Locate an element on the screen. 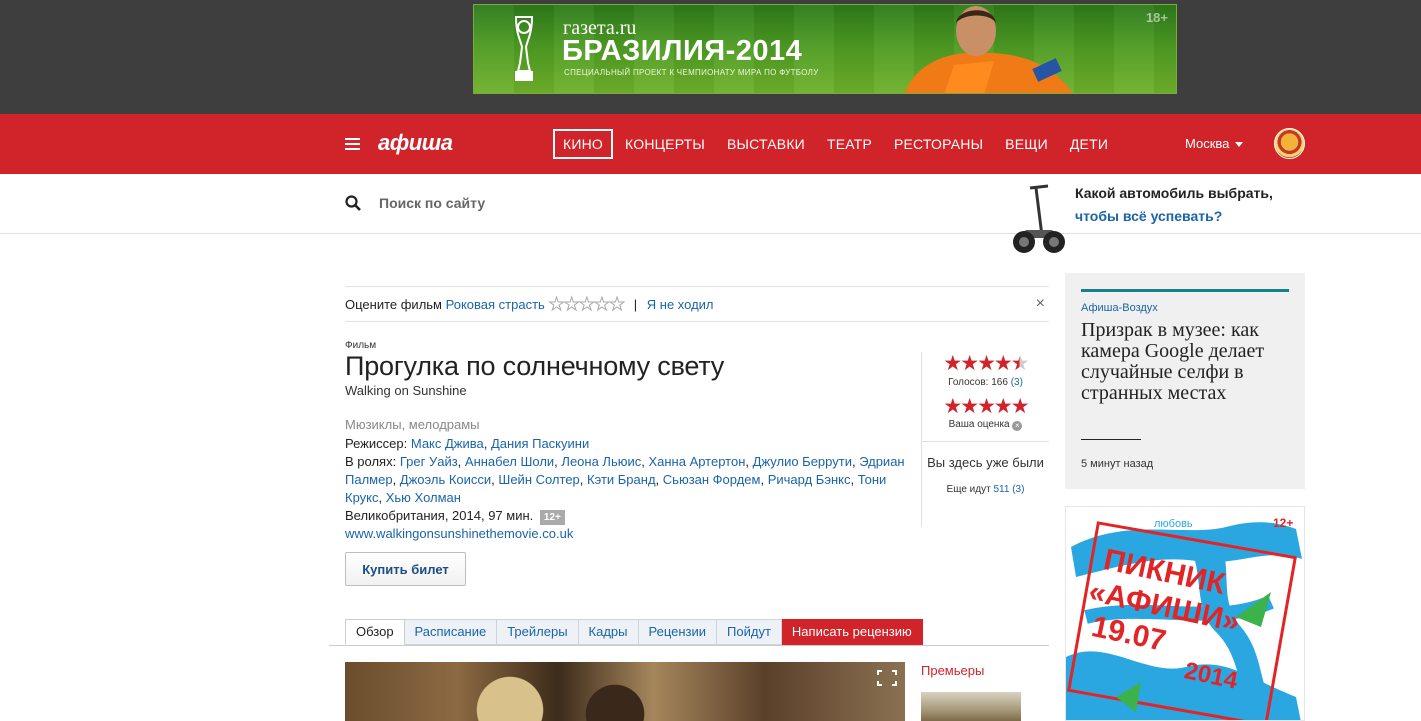 The image size is (1421, 721). chevron-down-icon is located at coordinates (1239, 145).